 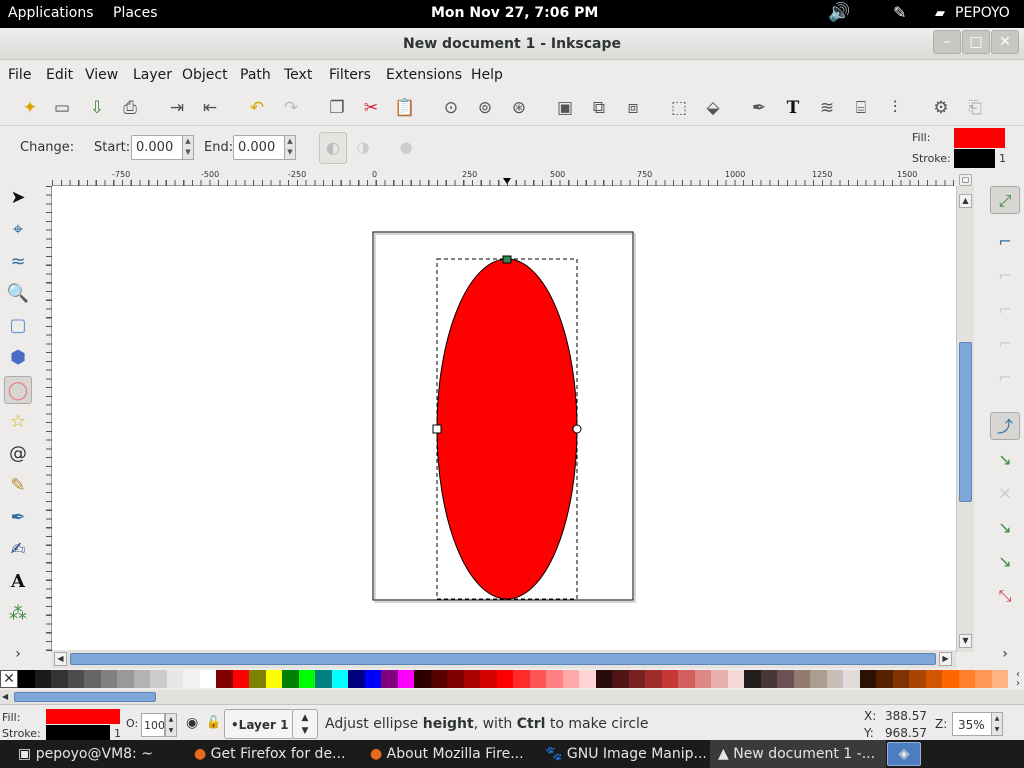 What do you see at coordinates (577, 429) in the screenshot?
I see `arc-handle` at bounding box center [577, 429].